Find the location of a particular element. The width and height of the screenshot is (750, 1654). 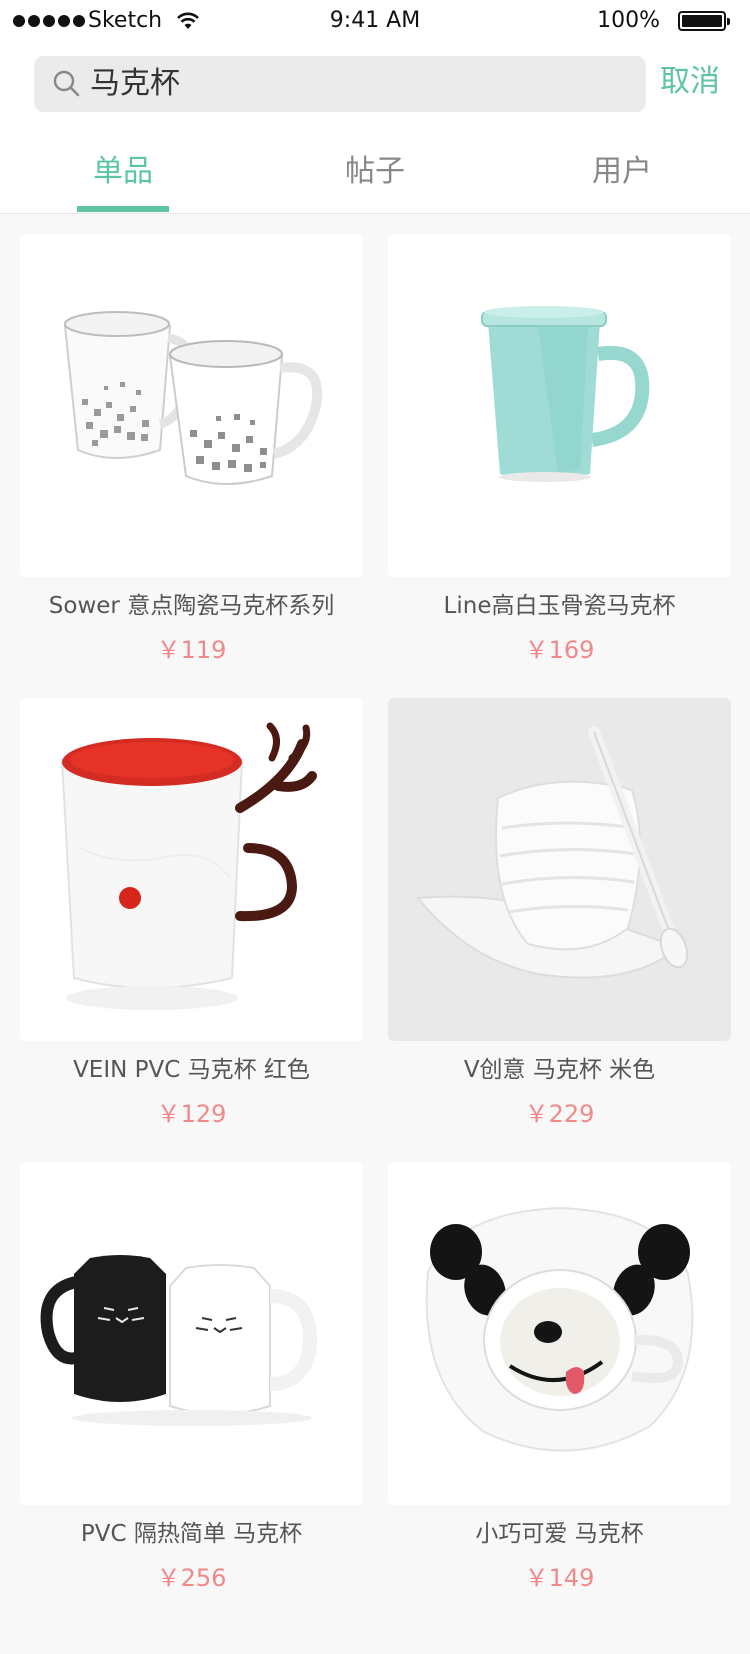

tab-users: 用户 is located at coordinates (622, 182).